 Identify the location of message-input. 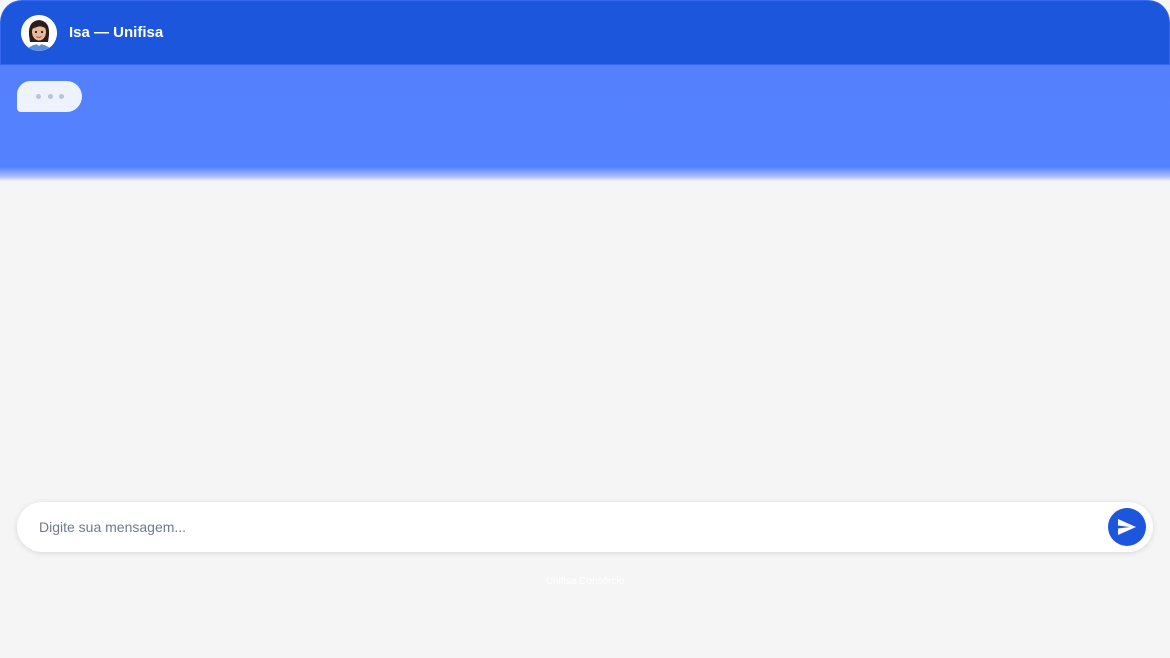
(569, 527).